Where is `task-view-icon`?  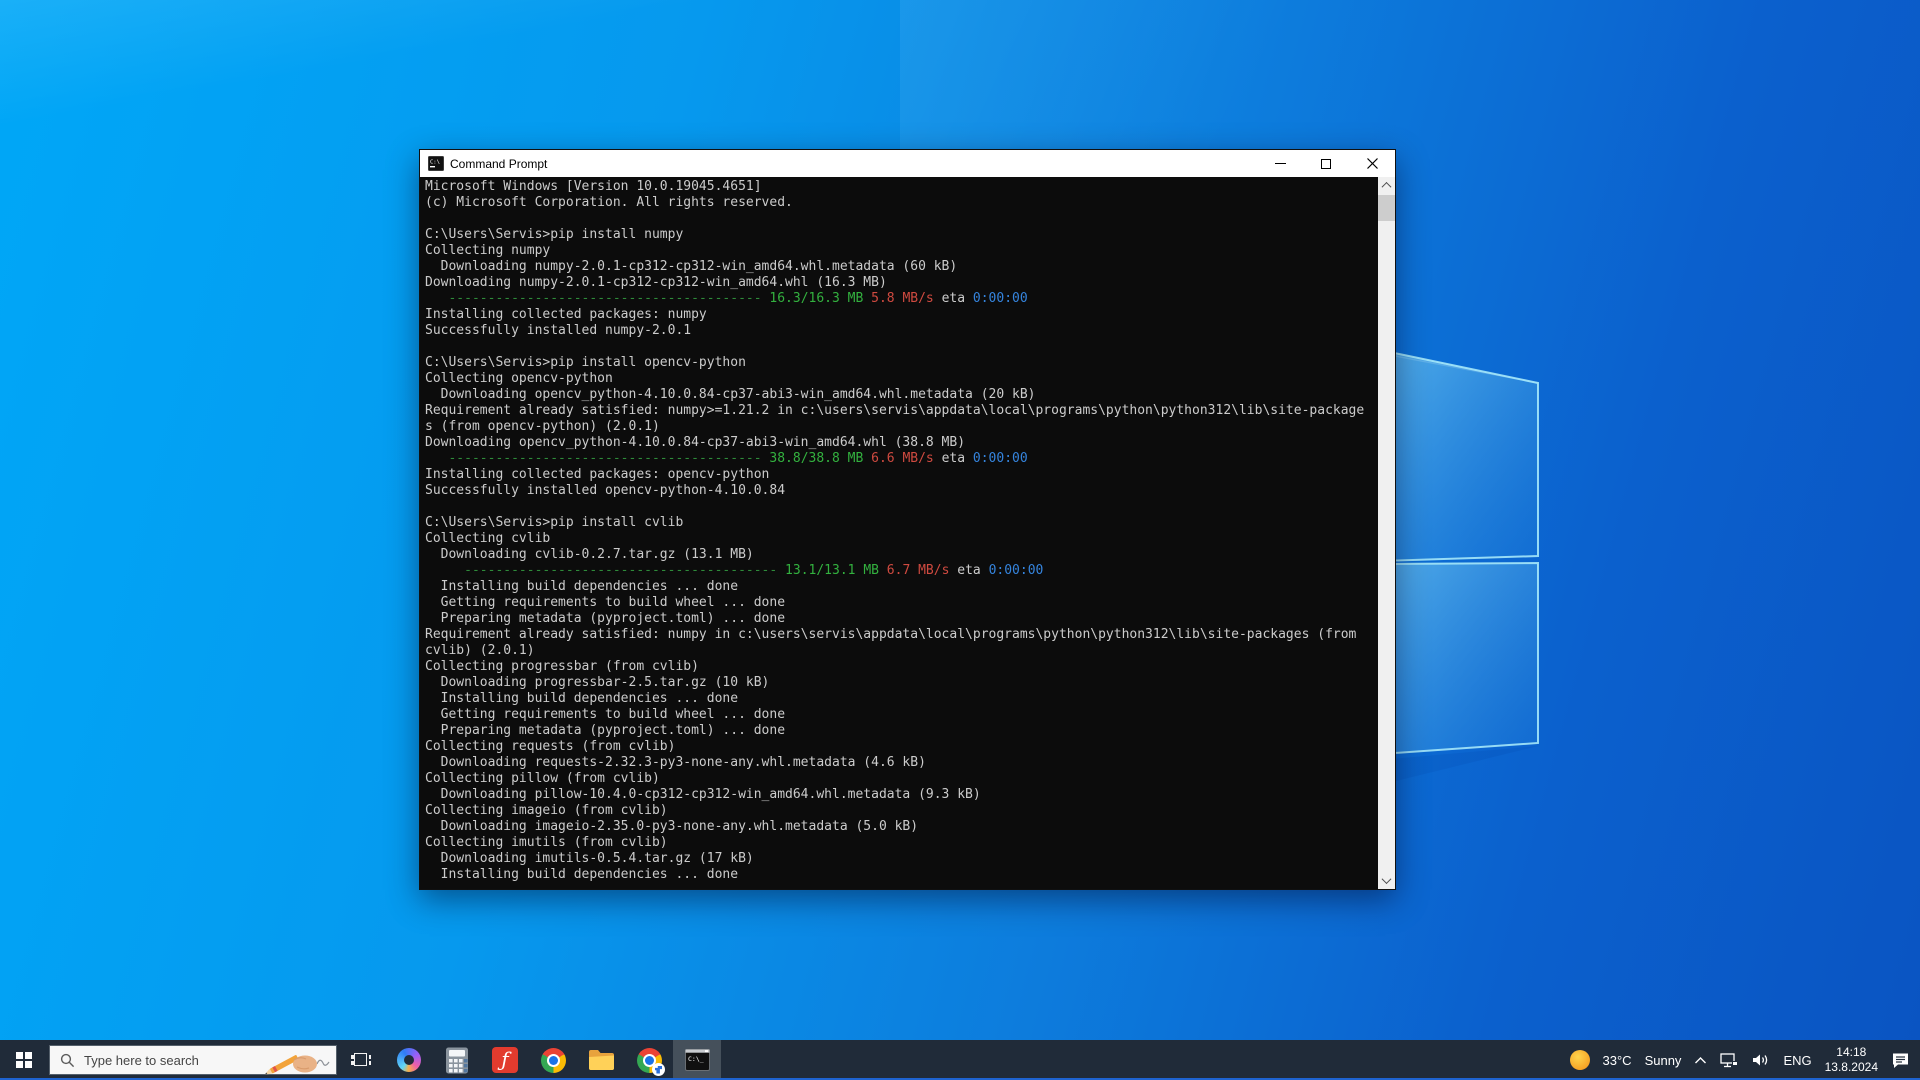 task-view-icon is located at coordinates (361, 1060).